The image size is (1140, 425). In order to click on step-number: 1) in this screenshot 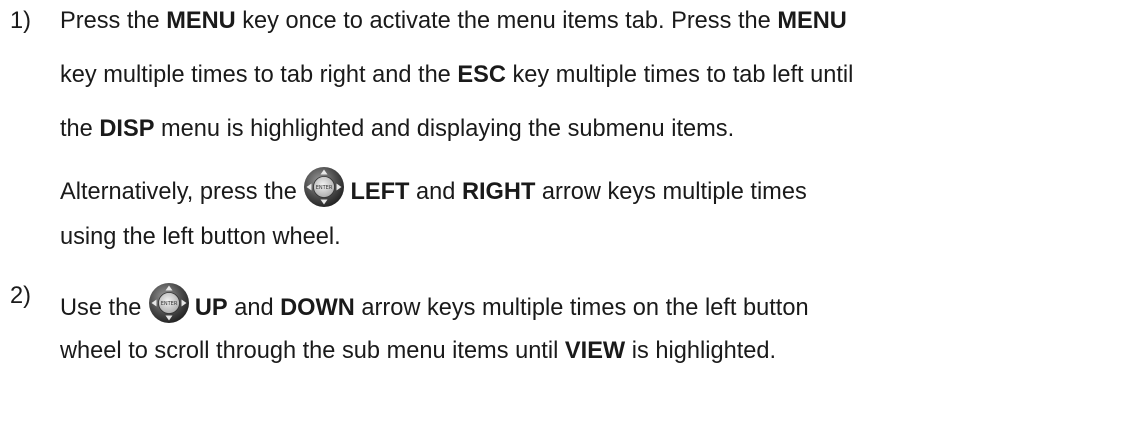, I will do `click(20, 21)`.